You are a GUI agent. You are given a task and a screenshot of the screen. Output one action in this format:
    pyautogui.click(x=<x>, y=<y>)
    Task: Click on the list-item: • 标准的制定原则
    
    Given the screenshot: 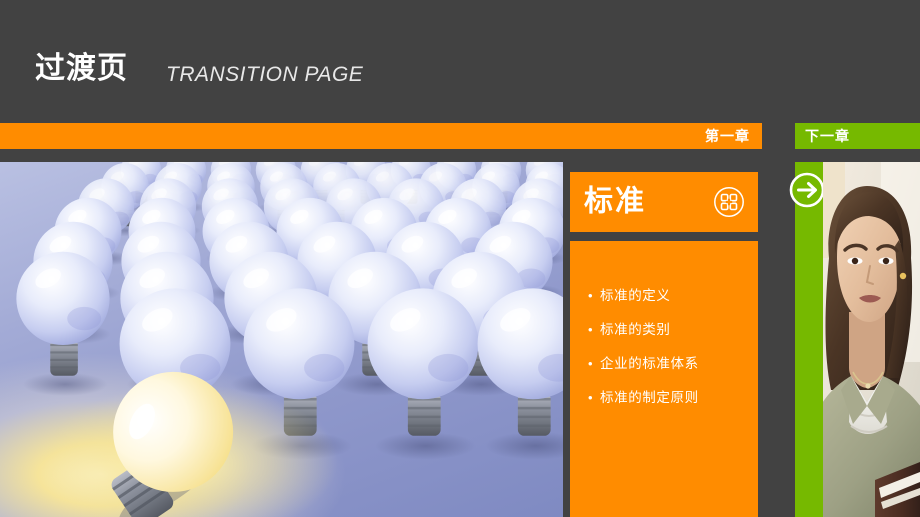 What is the action you would take?
    pyautogui.click(x=664, y=397)
    